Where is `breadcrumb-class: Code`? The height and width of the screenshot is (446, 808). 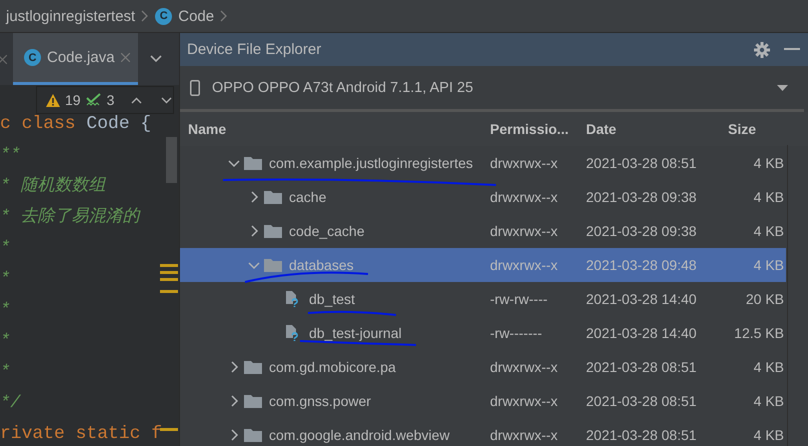 breadcrumb-class: Code is located at coordinates (196, 16).